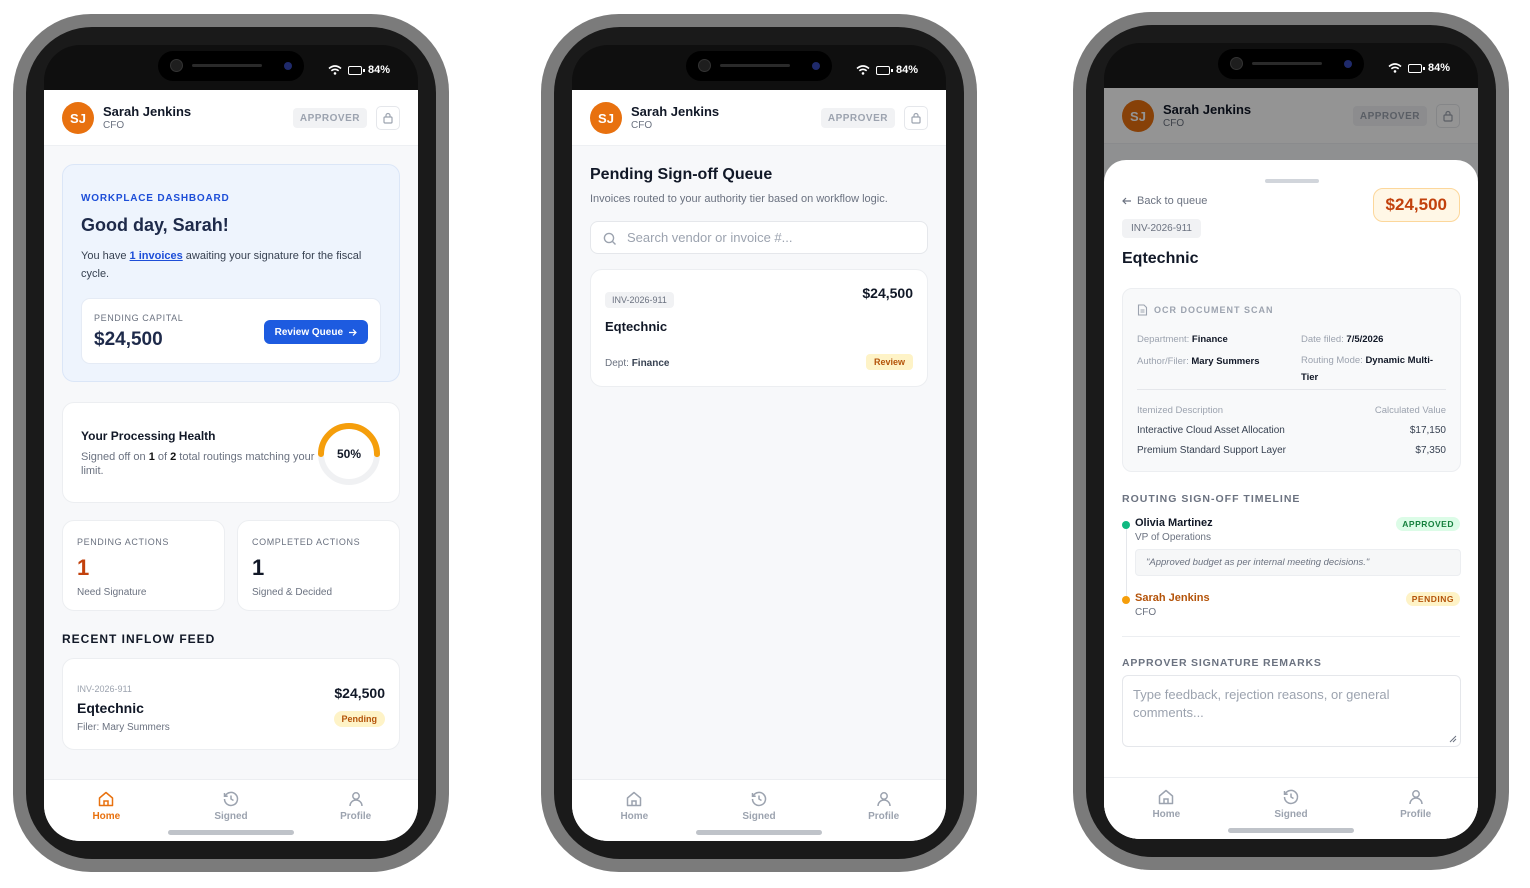 The image size is (1530, 888). I want to click on resize-handle-icon, so click(1452, 738).